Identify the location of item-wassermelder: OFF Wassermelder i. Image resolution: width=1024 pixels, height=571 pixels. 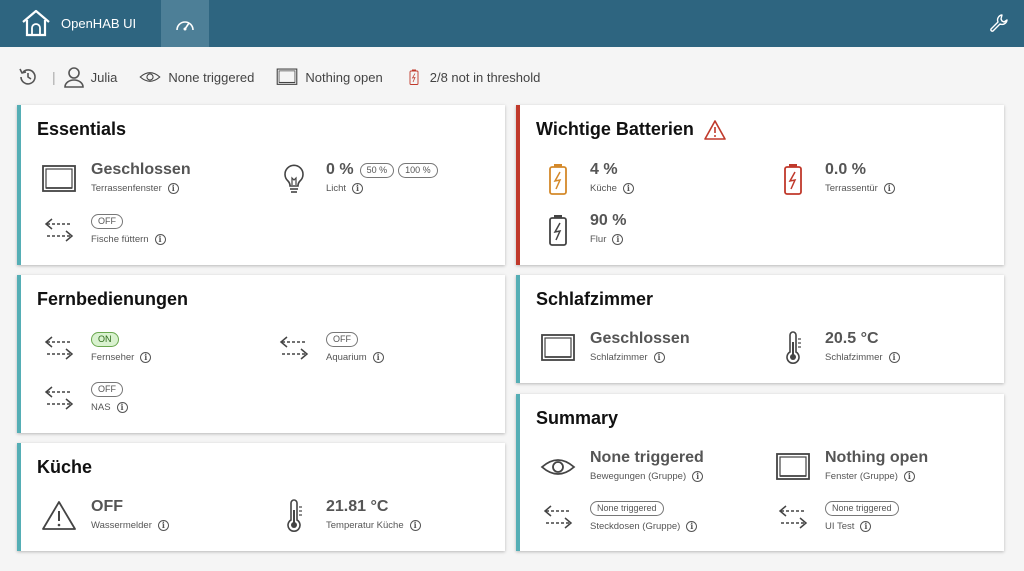
(156, 520).